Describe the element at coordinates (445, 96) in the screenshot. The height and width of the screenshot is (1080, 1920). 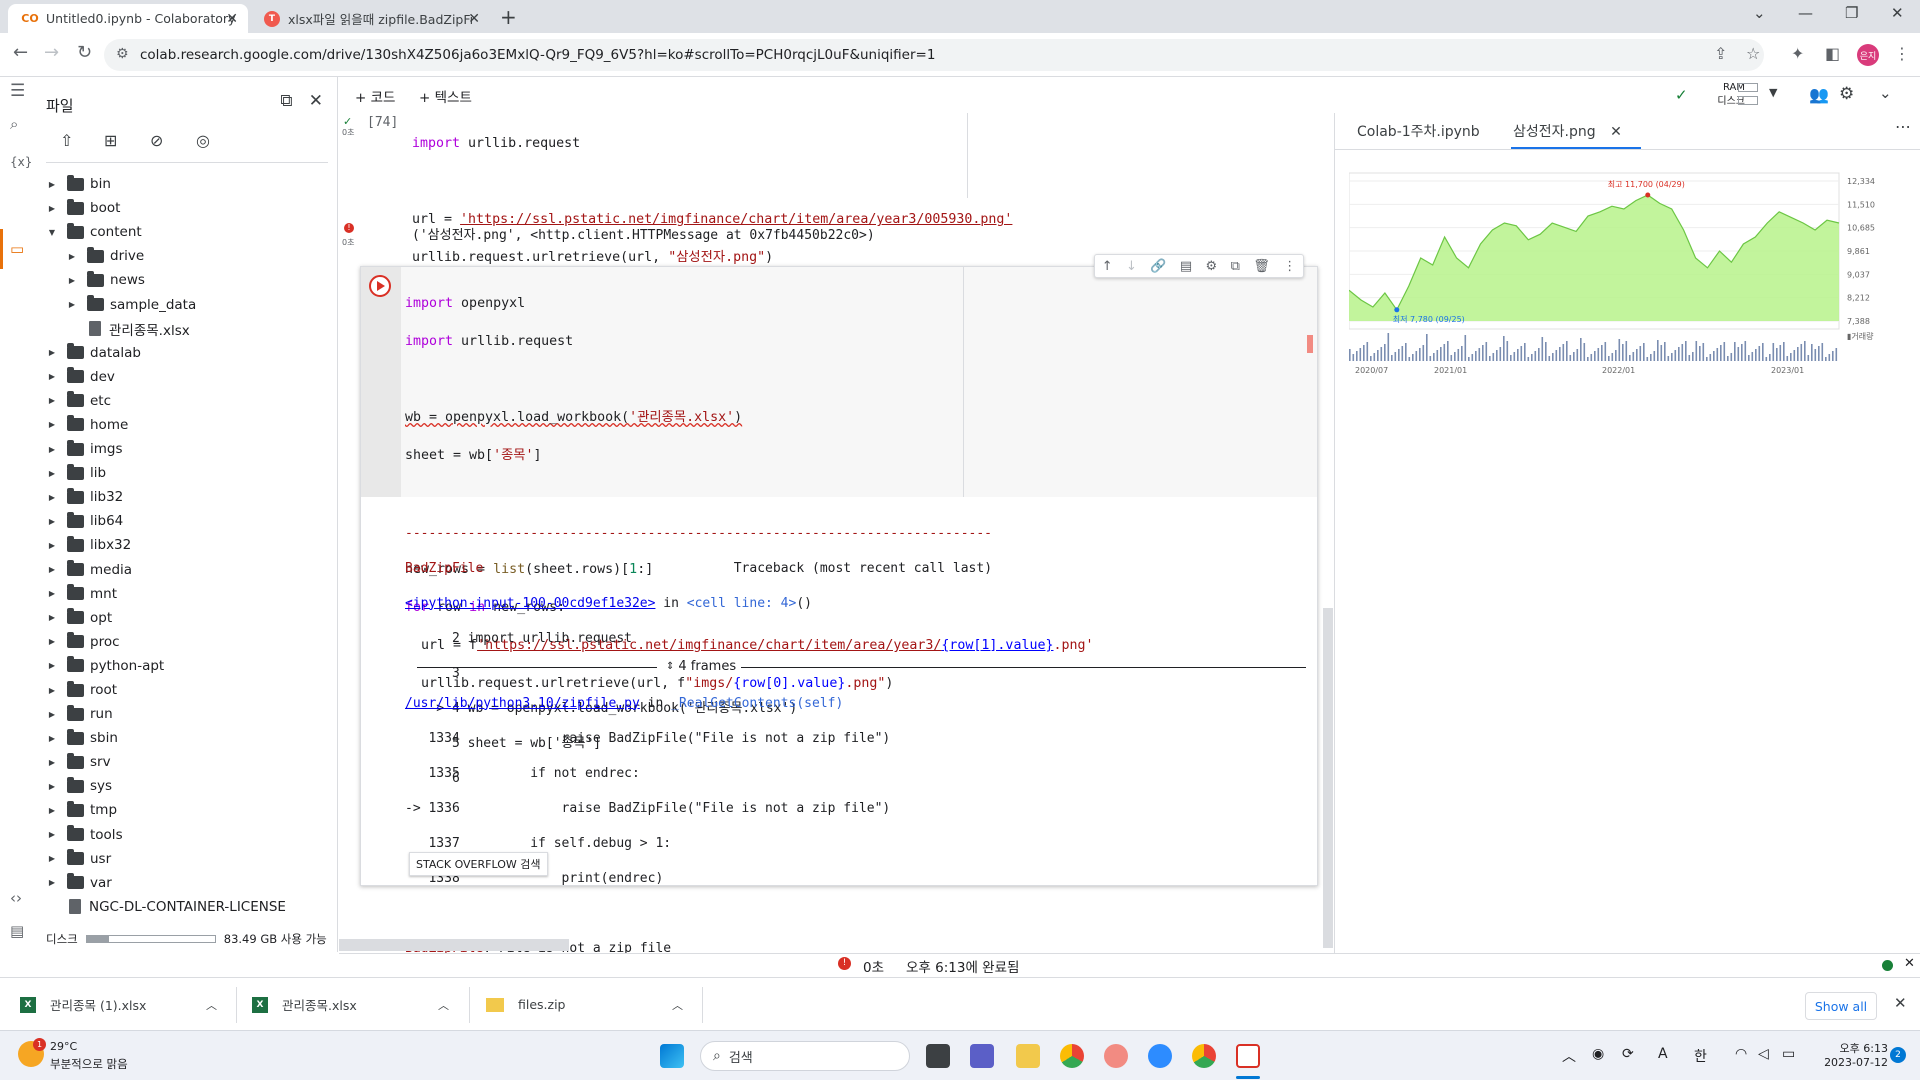
I see `add-text-button: + 텍스트` at that location.